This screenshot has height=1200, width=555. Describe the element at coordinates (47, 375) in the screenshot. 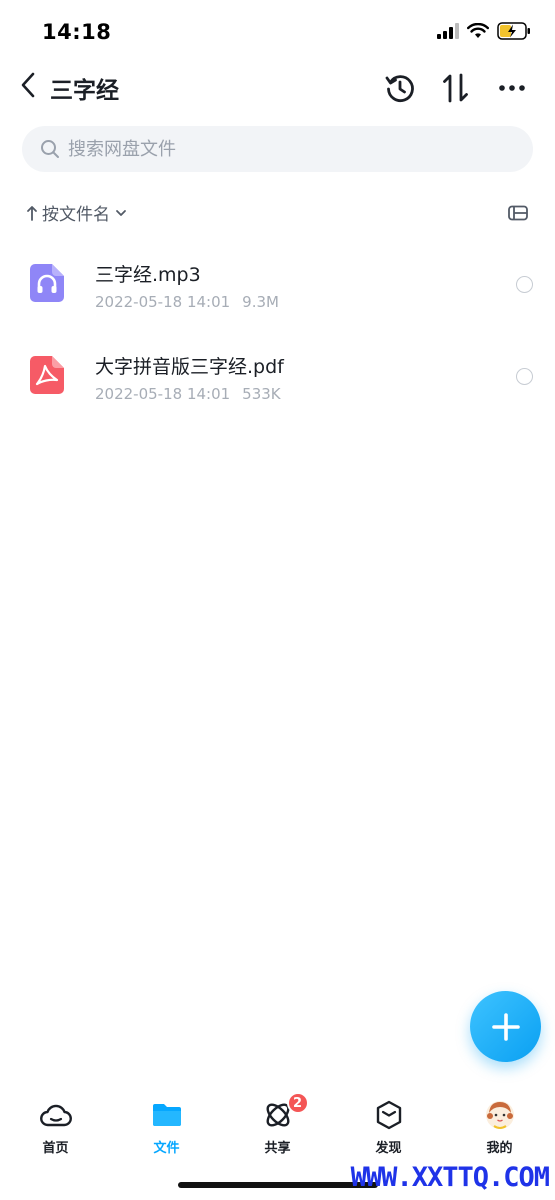

I see `pdf-file-icon` at that location.